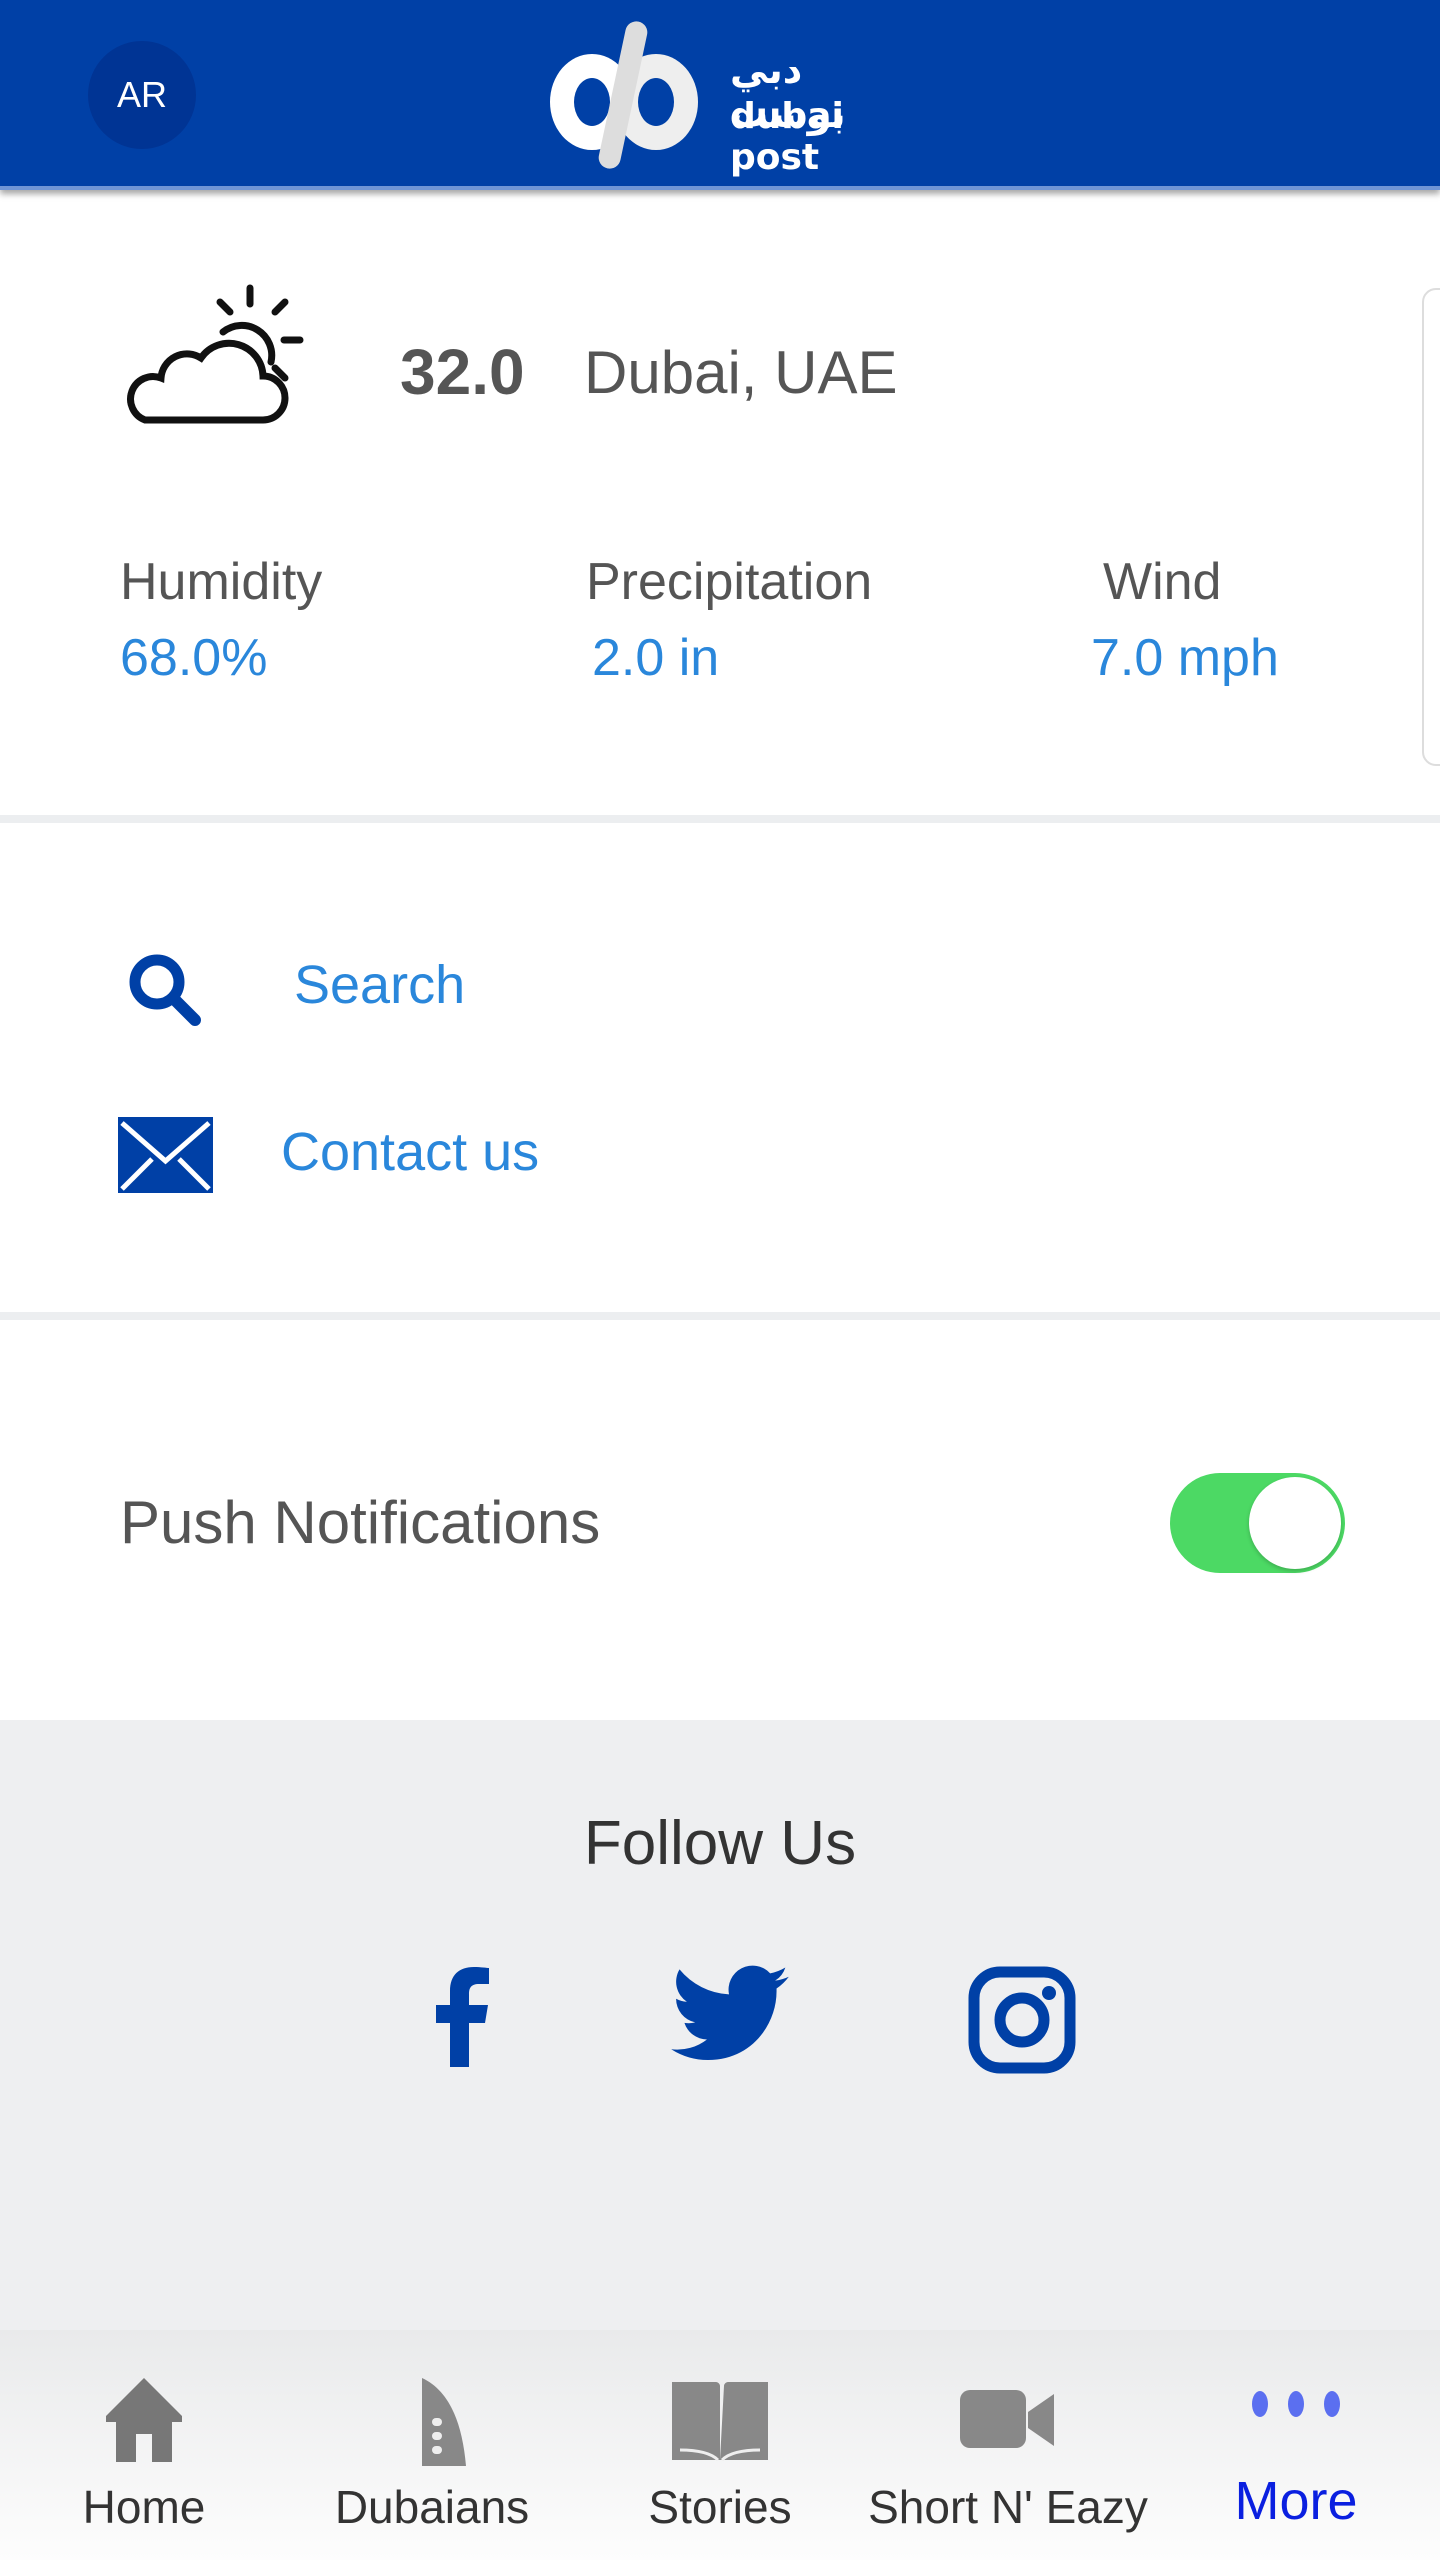 The image size is (1440, 2560). I want to click on bottom-tab-bar: Home Dubaians Stories Short N' Eazy More, so click(720, 2445).